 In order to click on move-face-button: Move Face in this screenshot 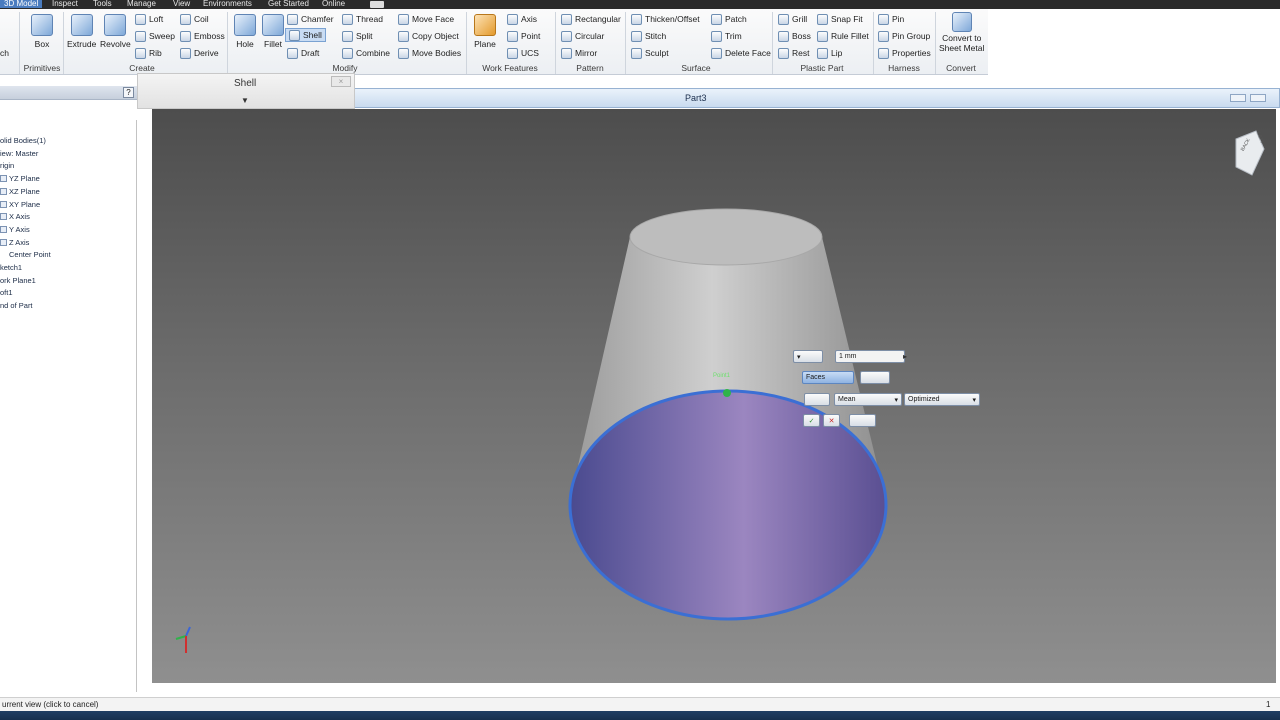, I will do `click(426, 19)`.